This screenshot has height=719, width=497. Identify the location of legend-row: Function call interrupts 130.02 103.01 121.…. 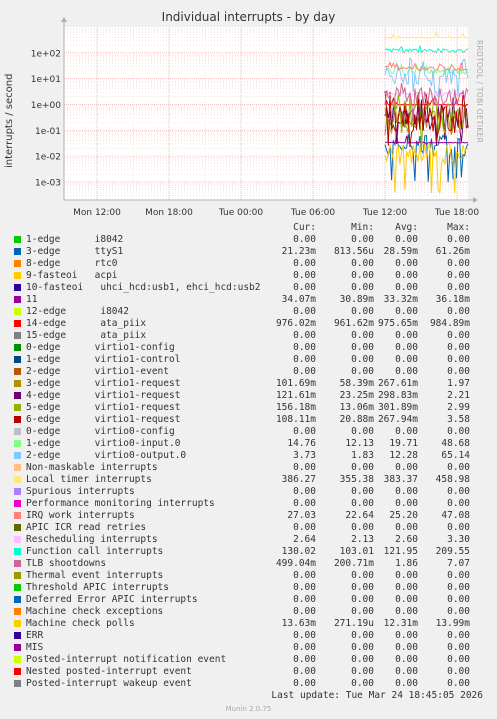
(254, 552).